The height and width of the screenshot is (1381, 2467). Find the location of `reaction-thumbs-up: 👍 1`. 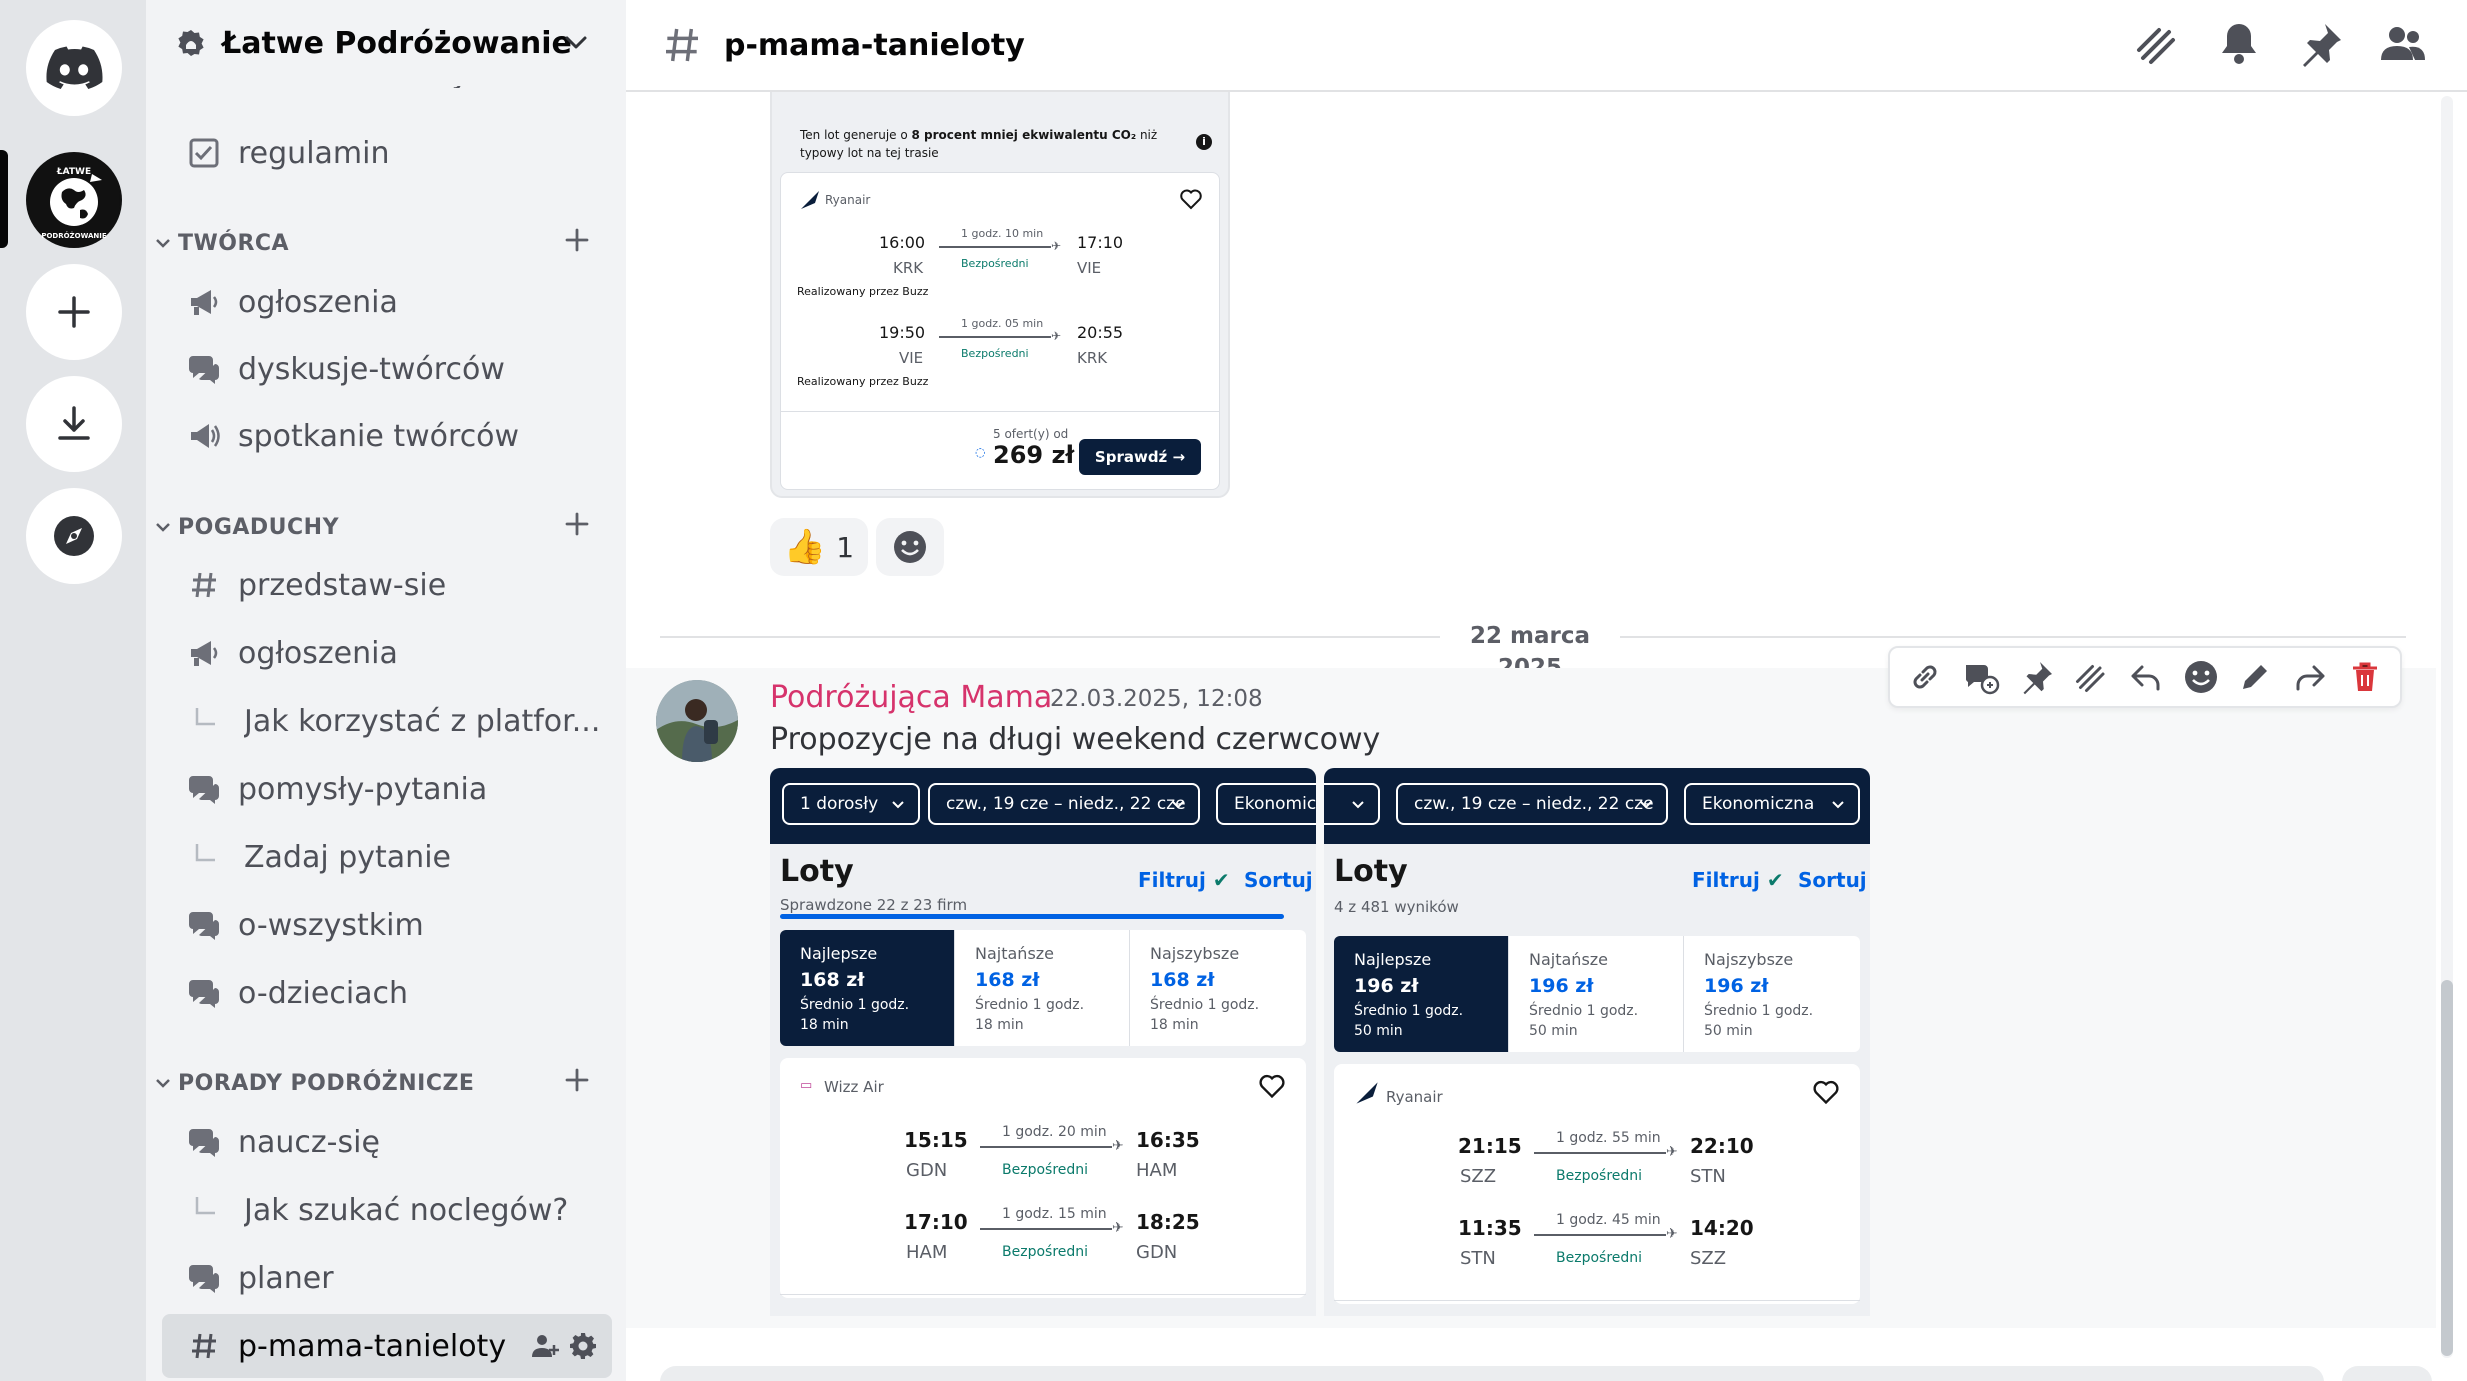

reaction-thumbs-up: 👍 1 is located at coordinates (819, 547).